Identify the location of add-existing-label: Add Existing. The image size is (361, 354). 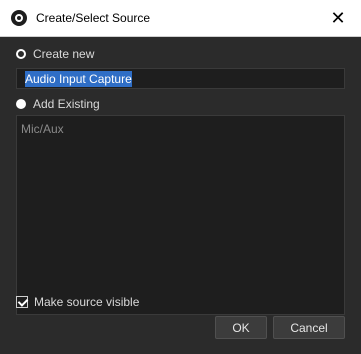
(66, 104).